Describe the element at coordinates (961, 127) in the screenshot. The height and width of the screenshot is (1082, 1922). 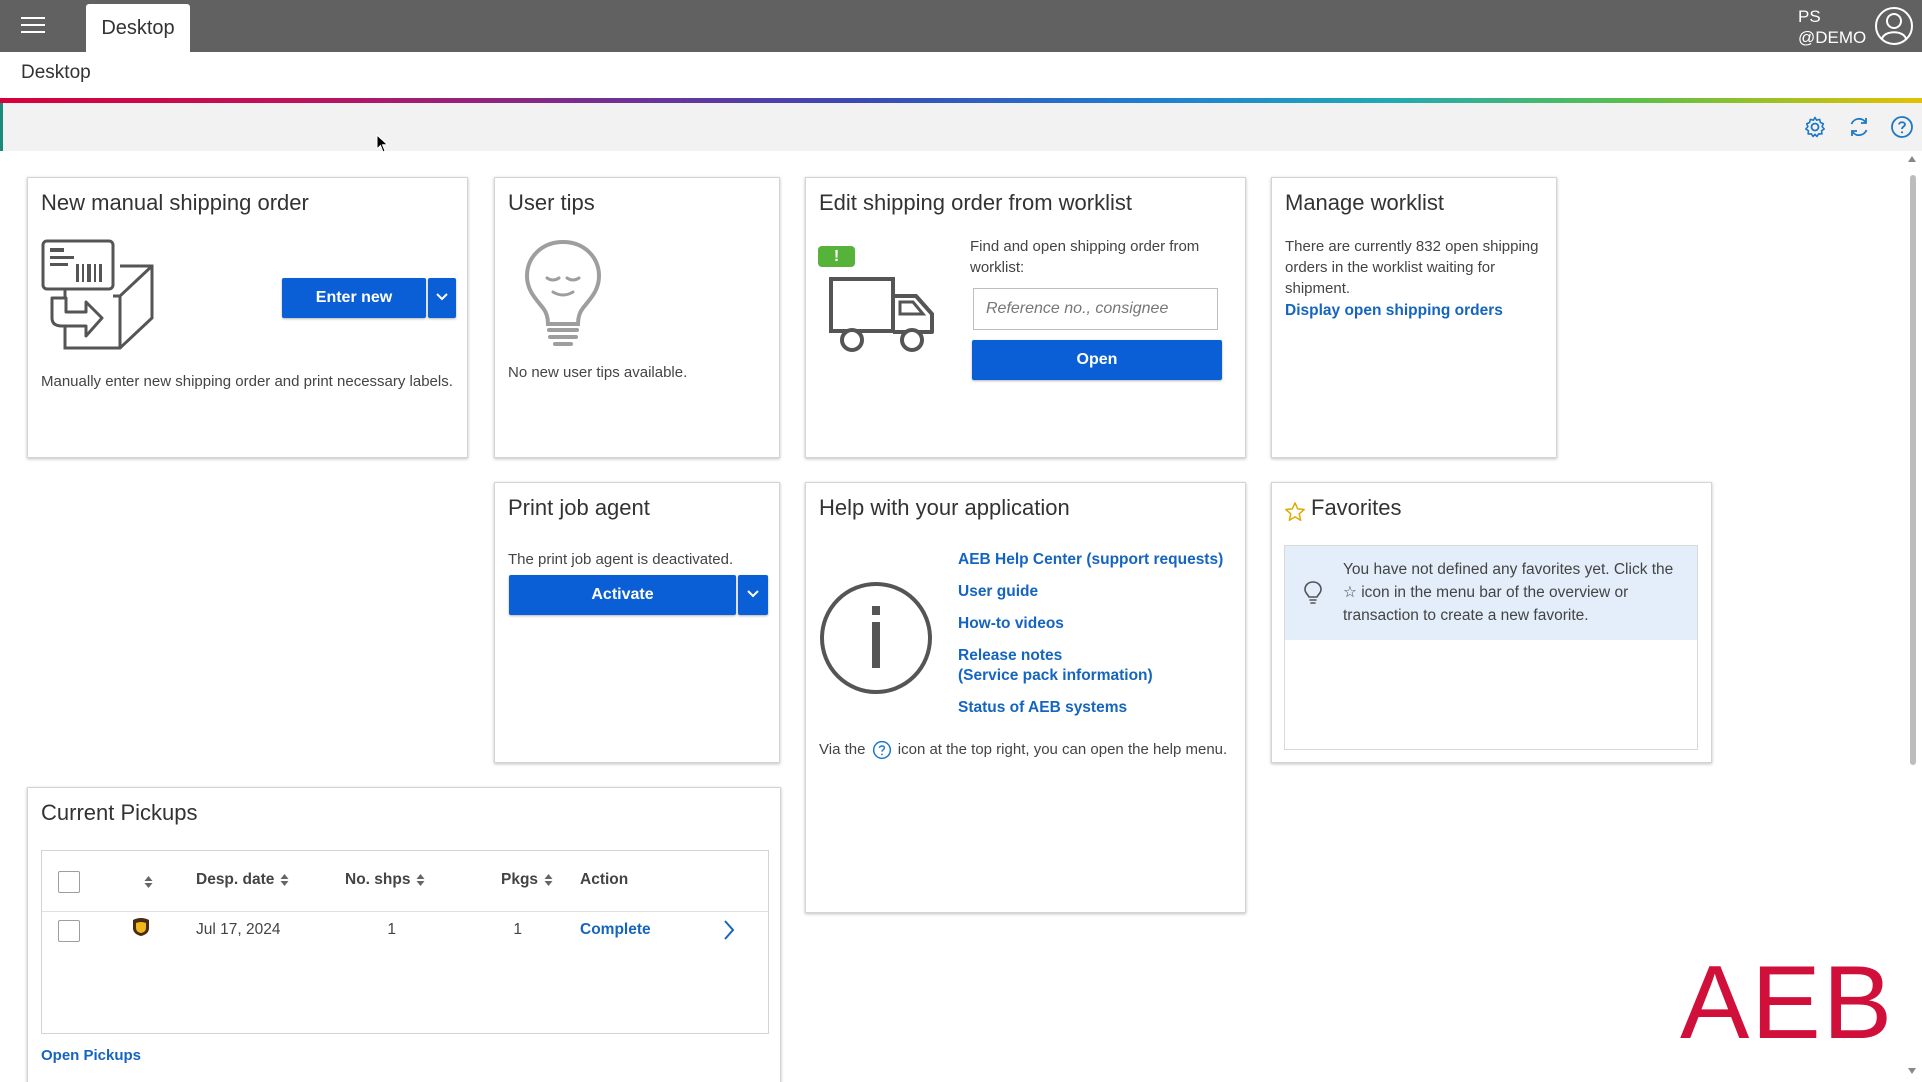
I see `toolbar` at that location.